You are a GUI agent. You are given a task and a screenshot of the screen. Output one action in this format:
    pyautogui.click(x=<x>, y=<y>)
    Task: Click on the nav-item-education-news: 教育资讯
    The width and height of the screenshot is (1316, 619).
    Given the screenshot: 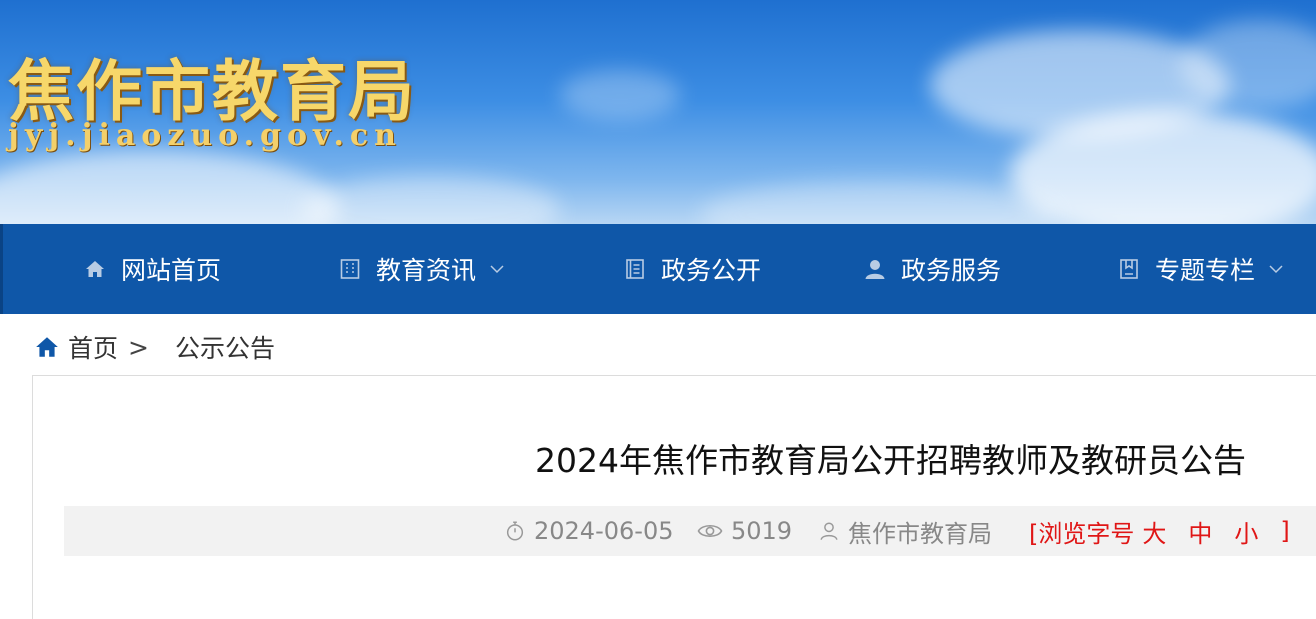 What is the action you would take?
    pyautogui.click(x=421, y=269)
    